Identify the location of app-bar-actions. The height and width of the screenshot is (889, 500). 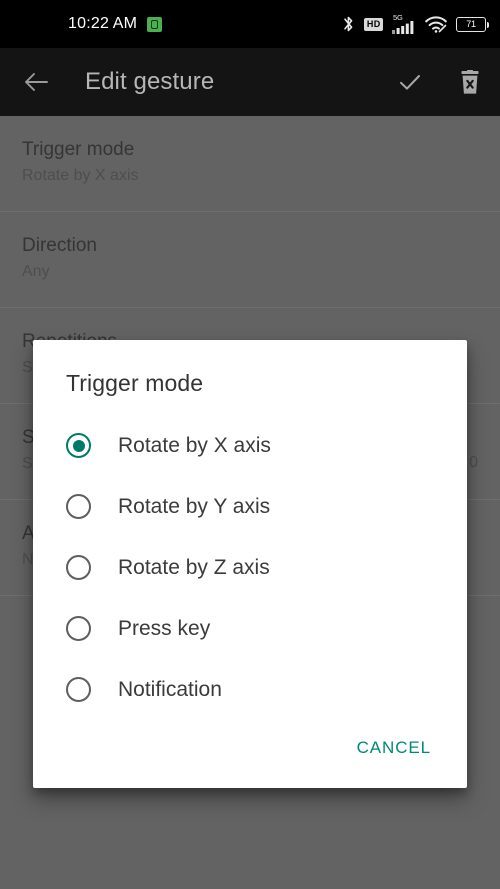
(440, 82).